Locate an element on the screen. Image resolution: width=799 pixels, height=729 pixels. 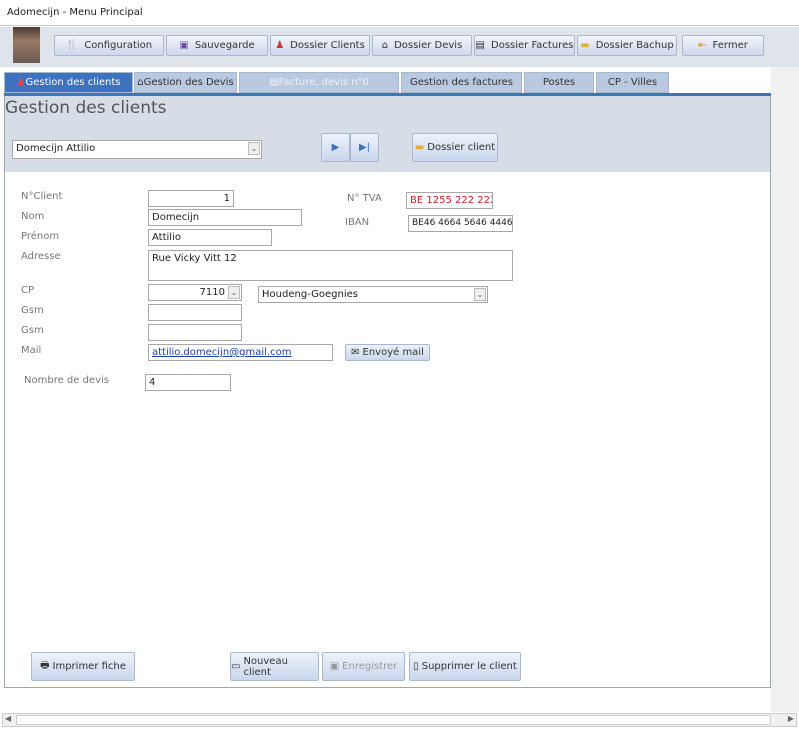
prenom-field: Attilio is located at coordinates (210, 237).